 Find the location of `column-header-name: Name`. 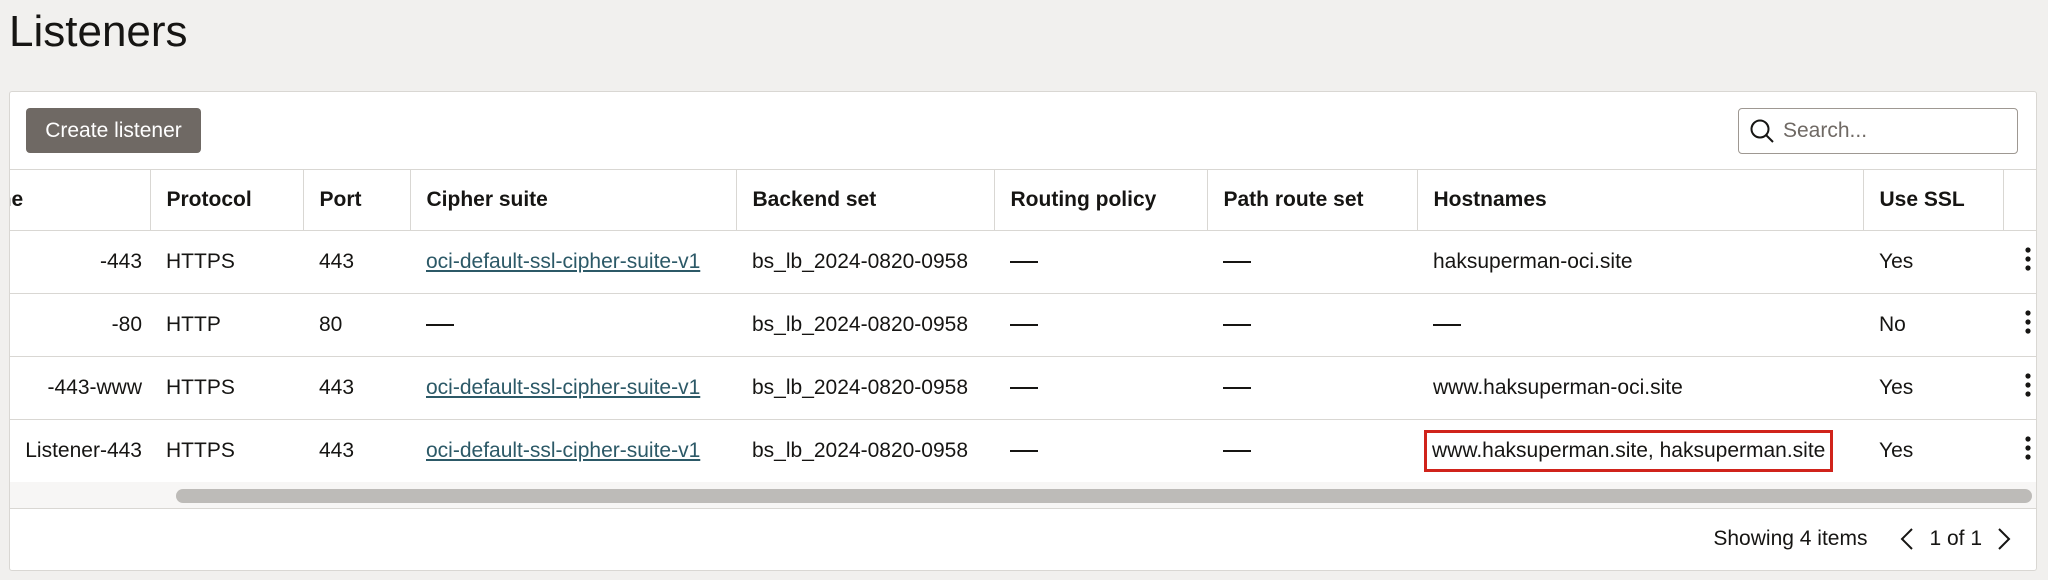

column-header-name: Name is located at coordinates (80, 200).